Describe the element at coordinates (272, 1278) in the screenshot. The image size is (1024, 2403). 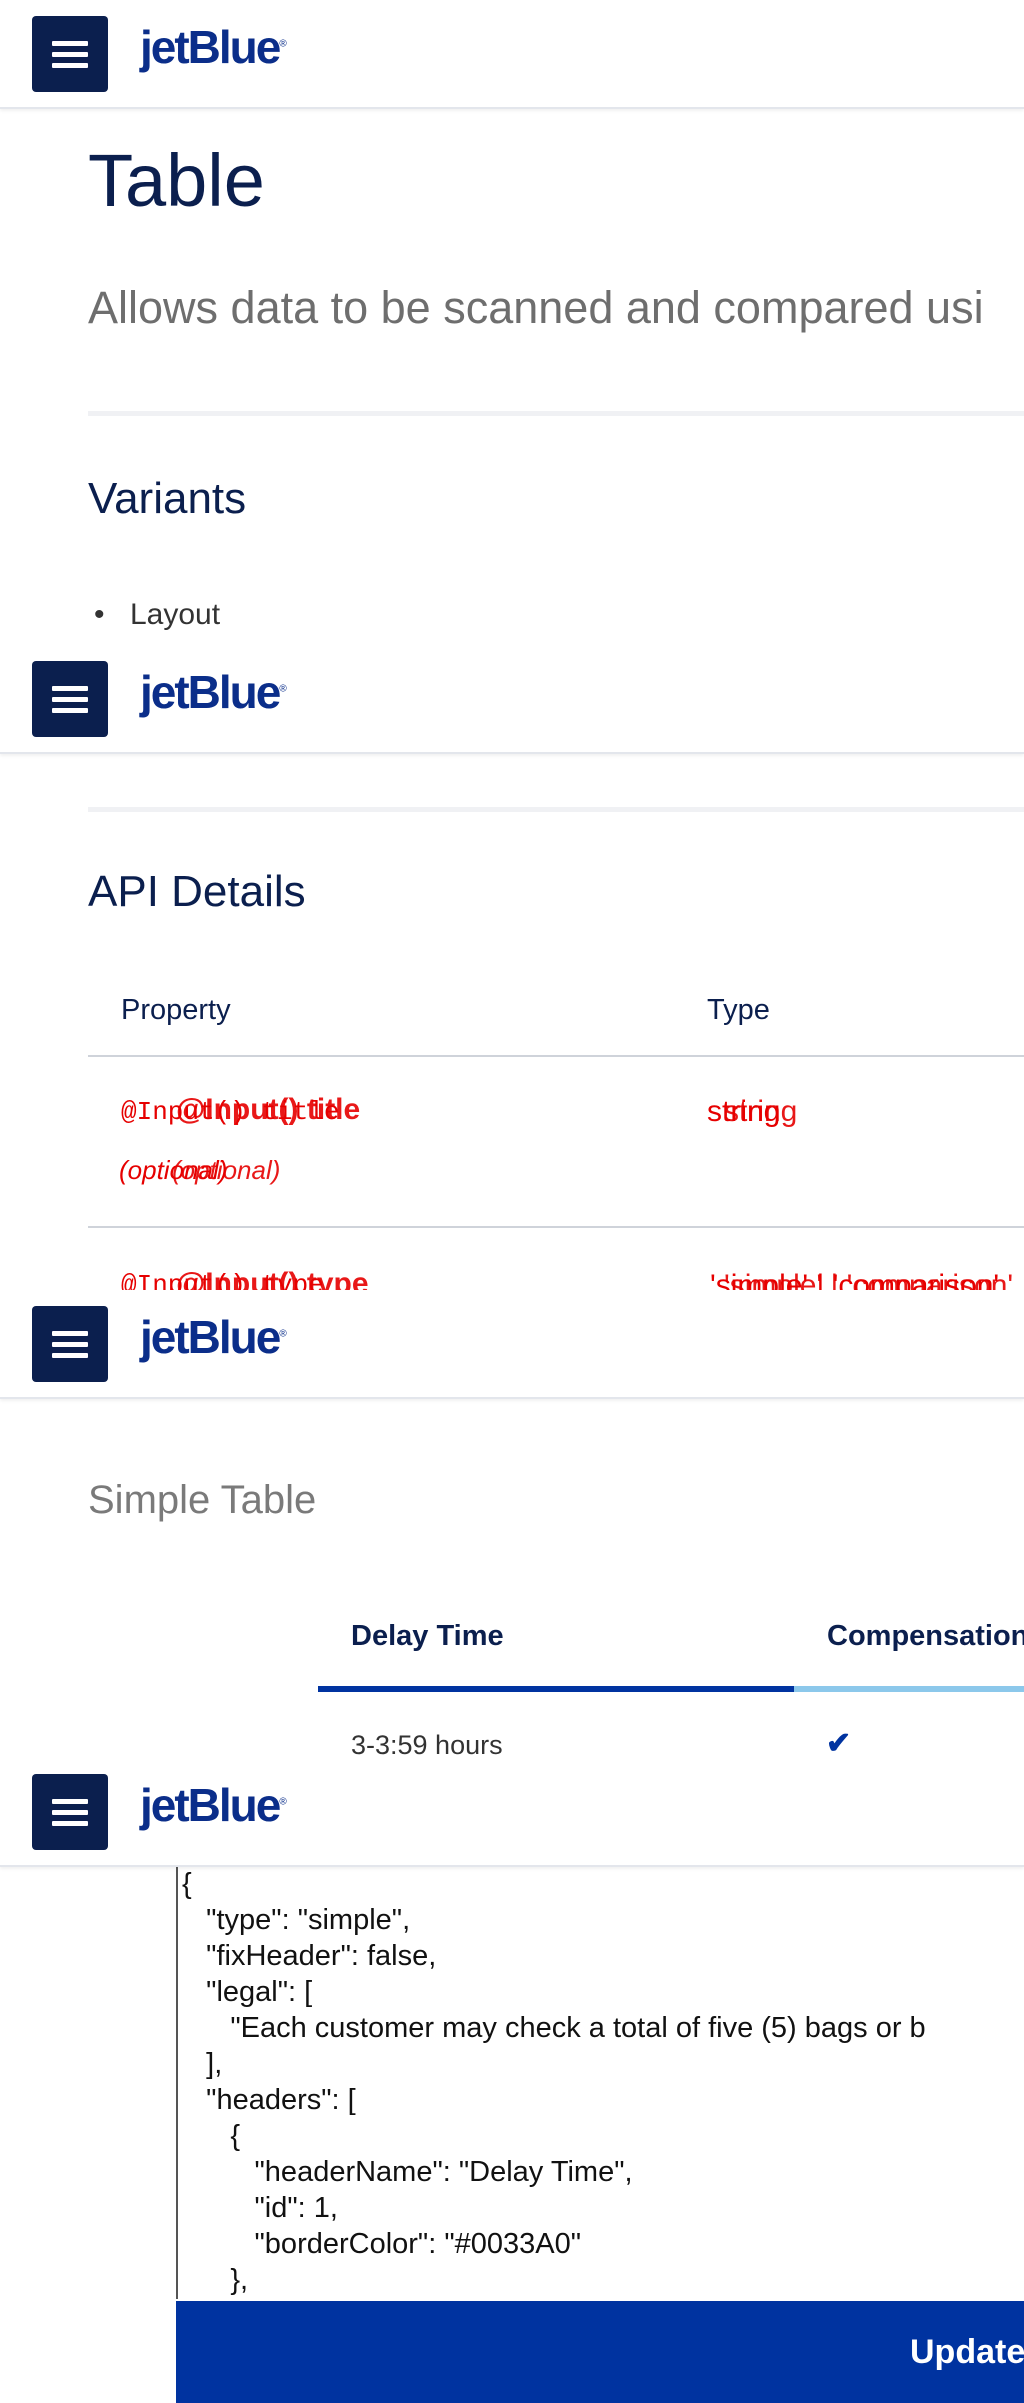
I see `property-name-type-overlay: @Input() type` at that location.